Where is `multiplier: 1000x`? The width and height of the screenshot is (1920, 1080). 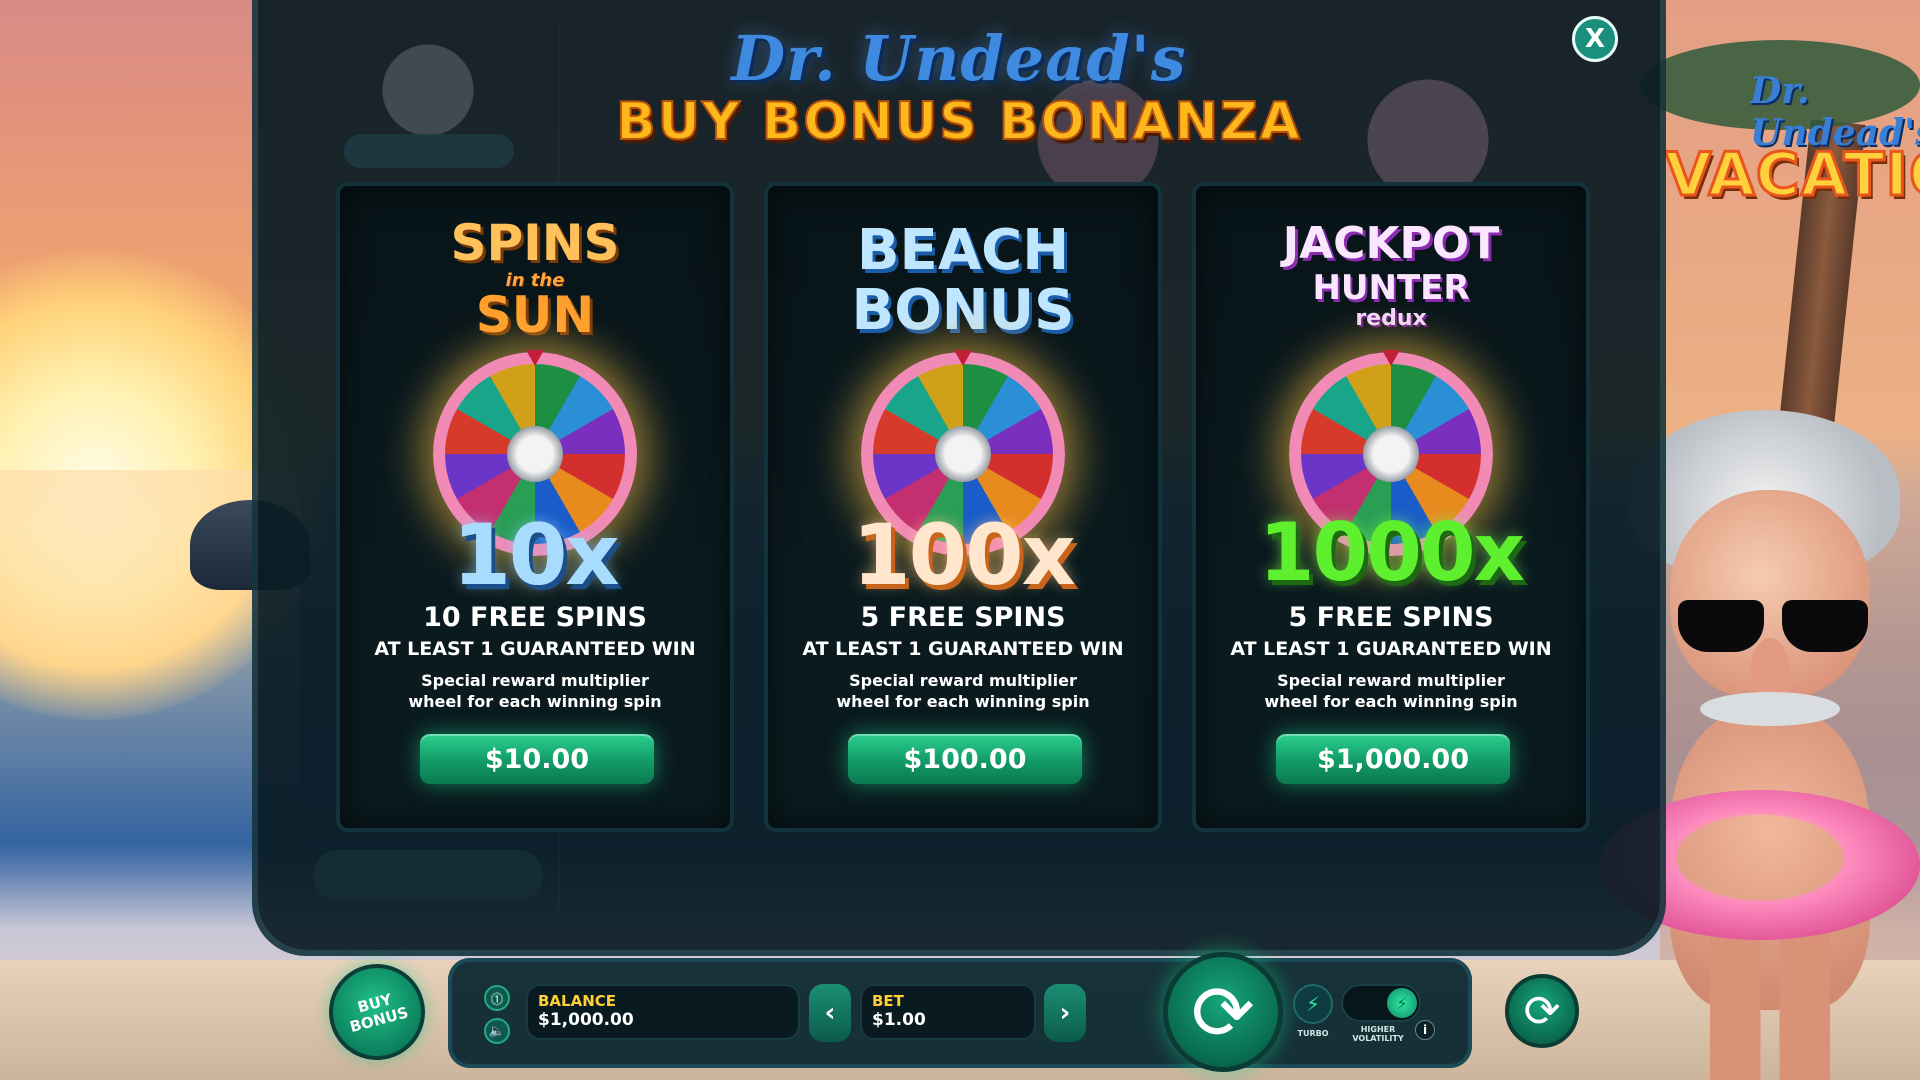 multiplier: 1000x is located at coordinates (1391, 552).